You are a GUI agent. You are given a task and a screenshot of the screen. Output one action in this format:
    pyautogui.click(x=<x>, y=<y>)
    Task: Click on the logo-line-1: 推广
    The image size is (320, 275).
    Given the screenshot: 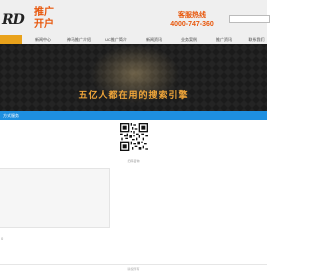 What is the action you would take?
    pyautogui.click(x=44, y=12)
    